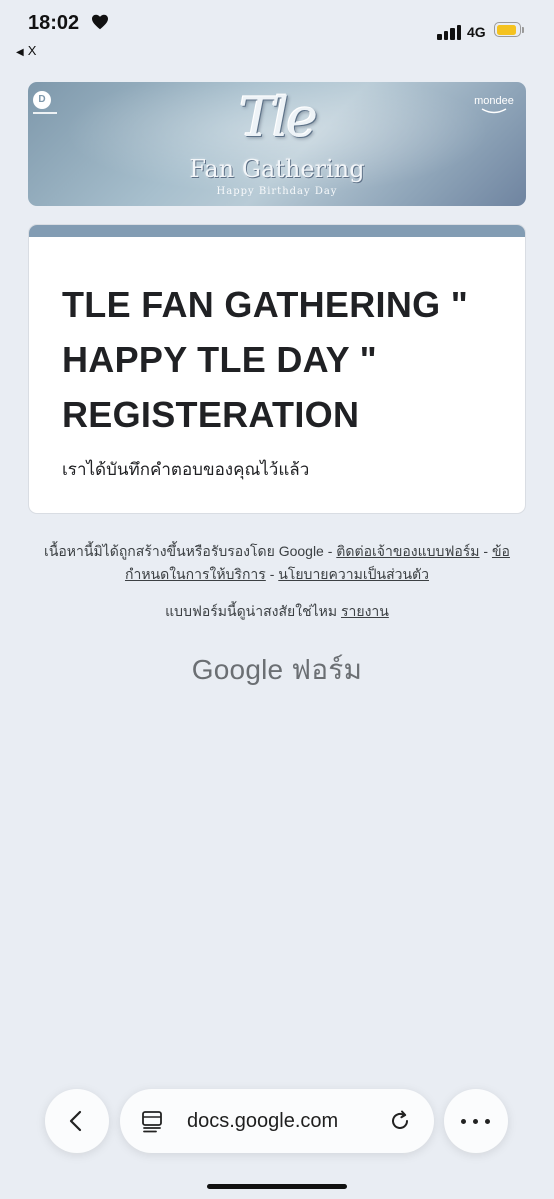 The image size is (554, 1199). Describe the element at coordinates (407, 551) in the screenshot. I see `contact-owner-link: ติดต่อเจ้าของแบบฟอร์ม` at that location.